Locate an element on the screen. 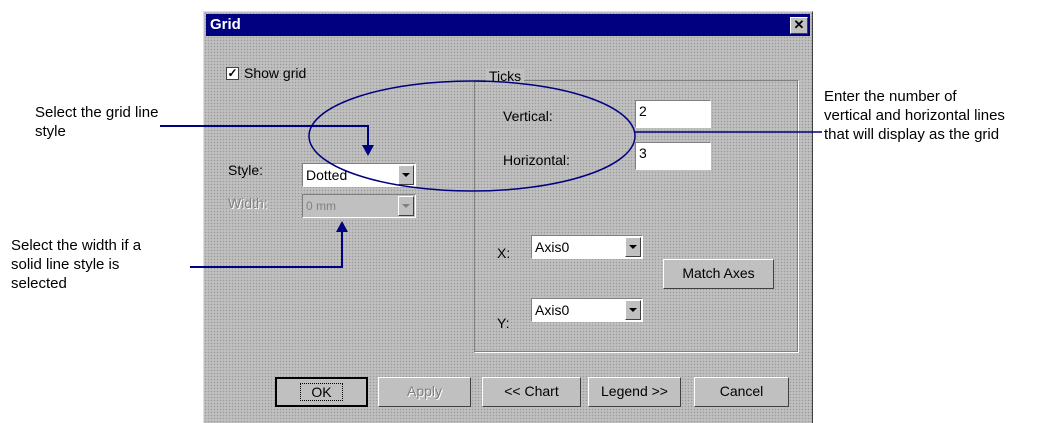  width-annotation-line: Select the width if a is located at coordinates (76, 245).